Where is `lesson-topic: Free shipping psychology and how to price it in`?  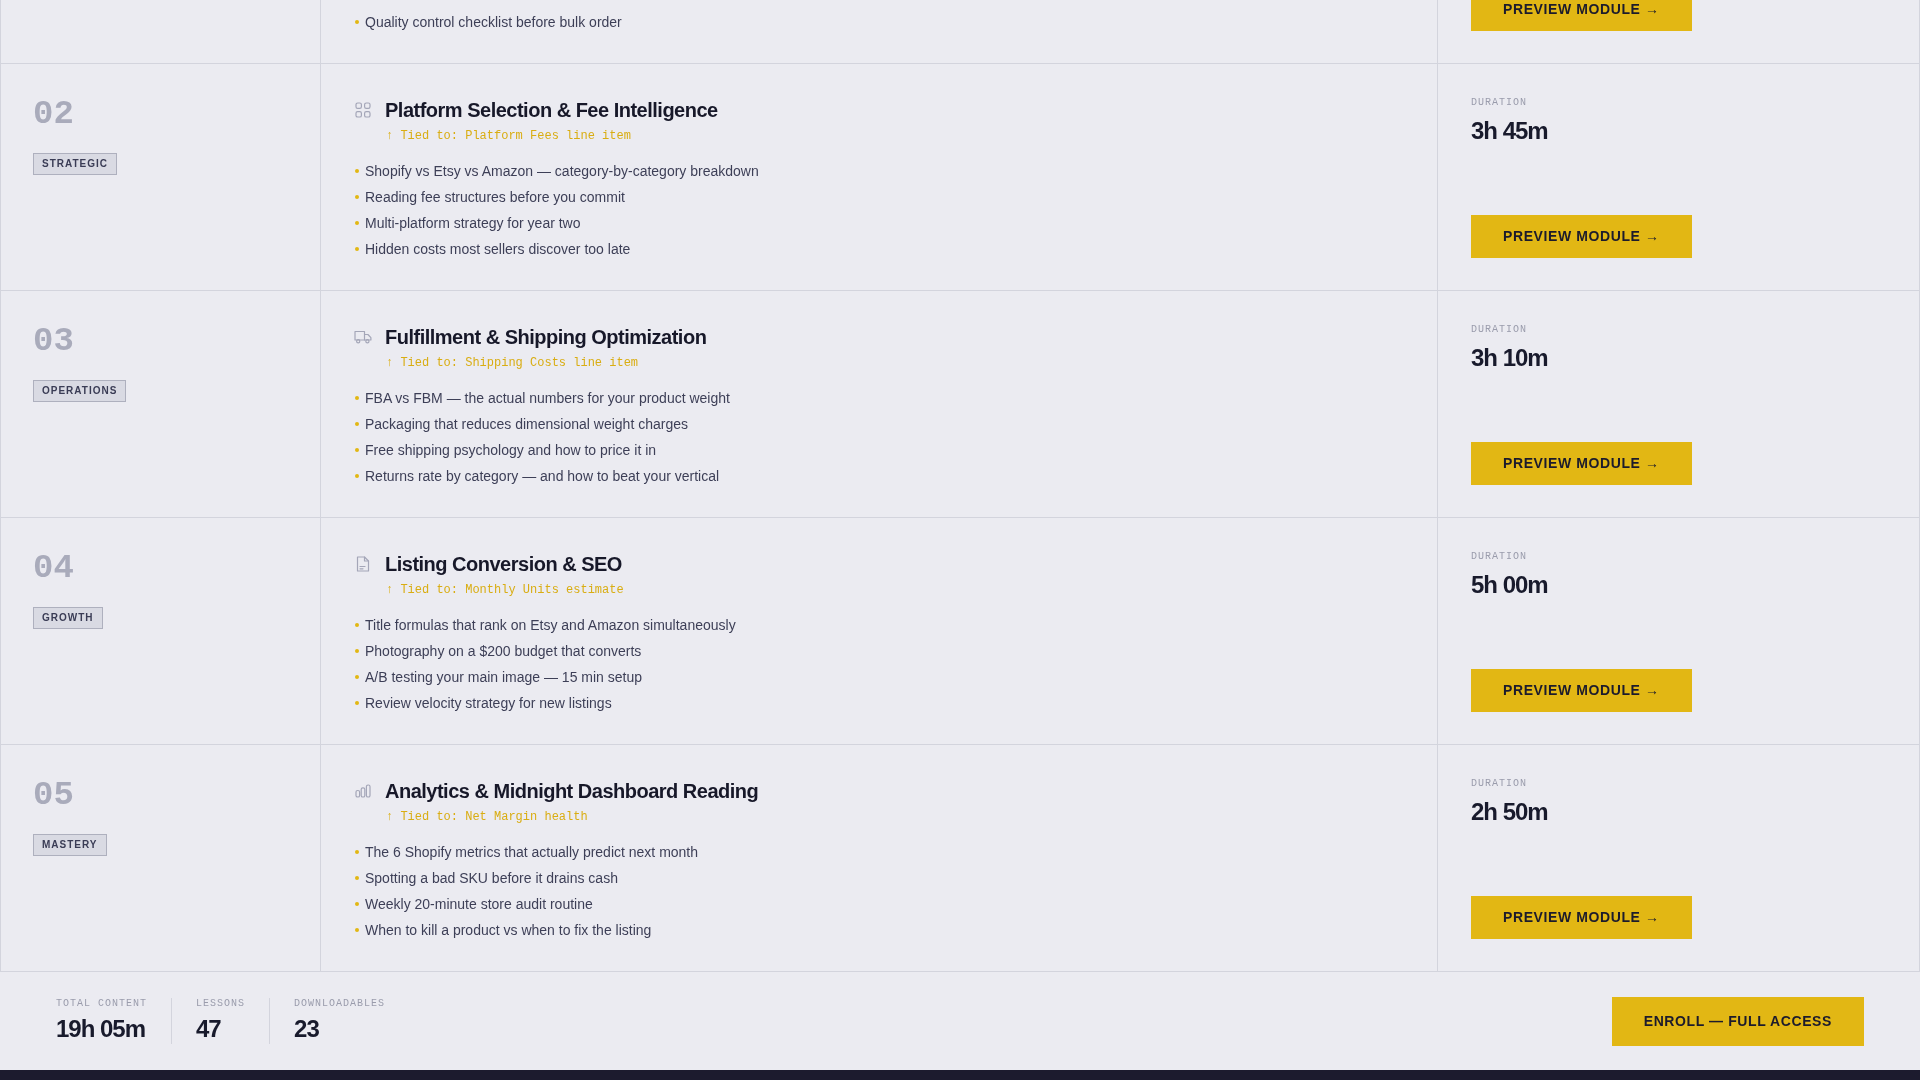 lesson-topic: Free shipping psychology and how to price it in is located at coordinates (511, 450).